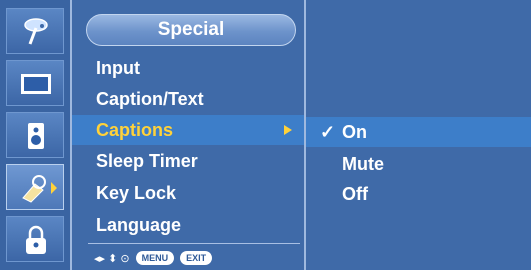 The height and width of the screenshot is (270, 531). What do you see at coordinates (188, 68) in the screenshot?
I see `menu-item-input: Input` at bounding box center [188, 68].